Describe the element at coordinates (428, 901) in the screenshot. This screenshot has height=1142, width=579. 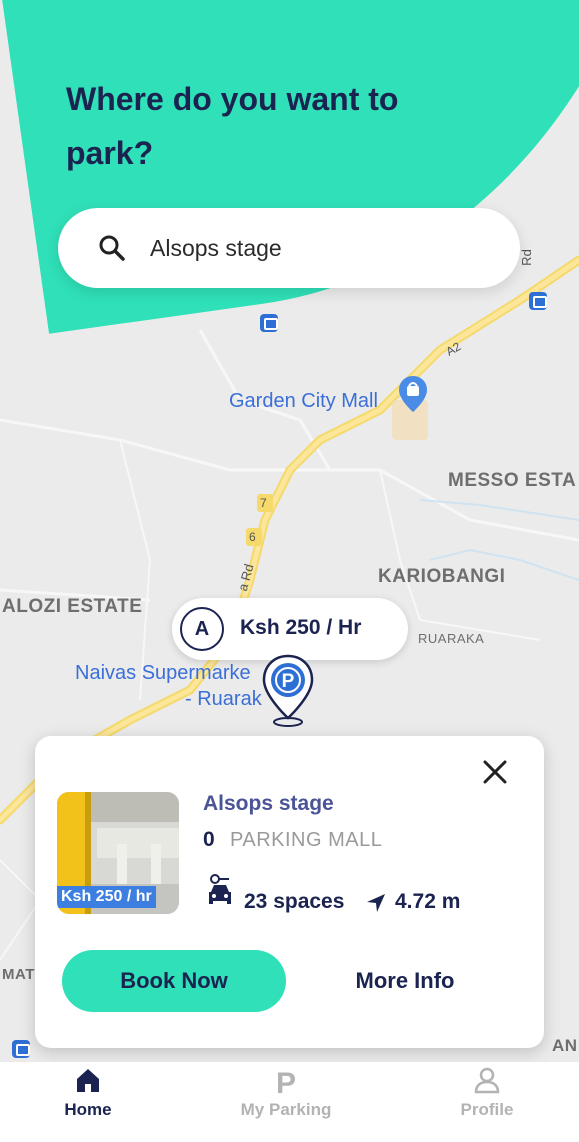
I see `distance-value: 4.72 m` at that location.